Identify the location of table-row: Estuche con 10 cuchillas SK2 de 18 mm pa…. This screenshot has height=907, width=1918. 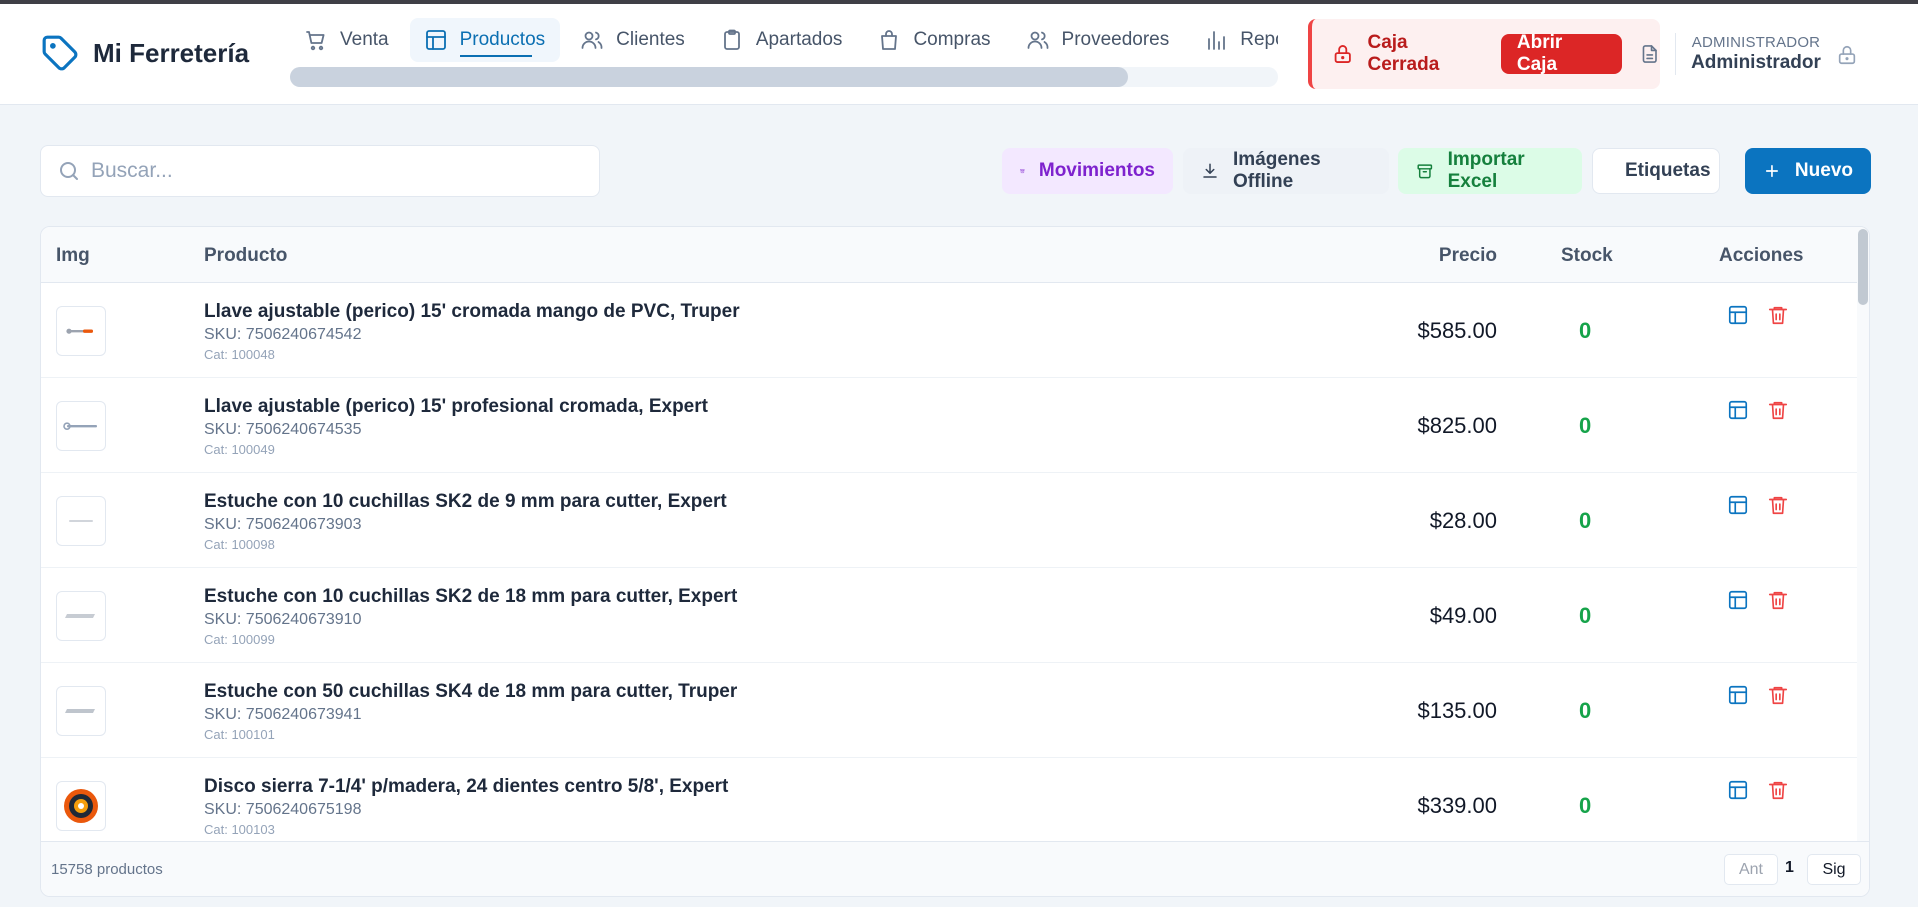
(950, 615).